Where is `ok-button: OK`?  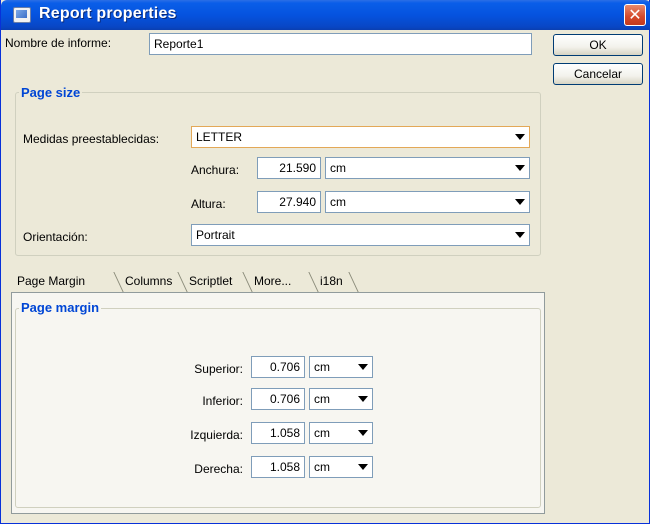 ok-button: OK is located at coordinates (598, 45).